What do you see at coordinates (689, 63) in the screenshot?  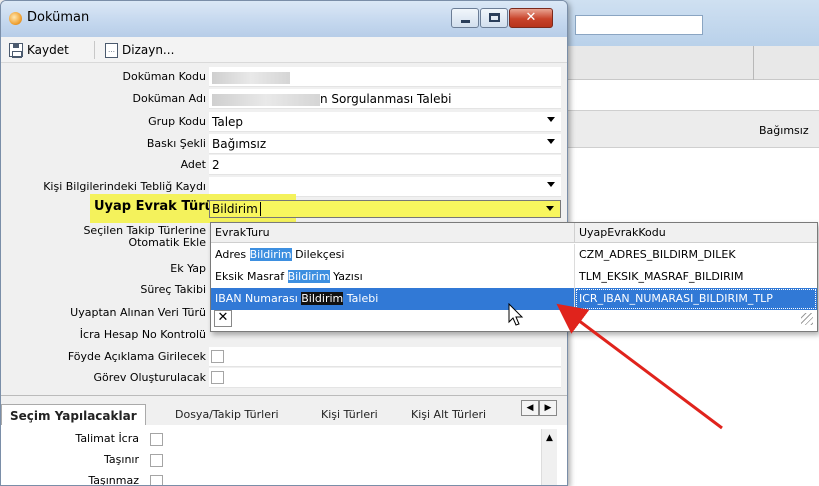 I see `background-toolbar` at bounding box center [689, 63].